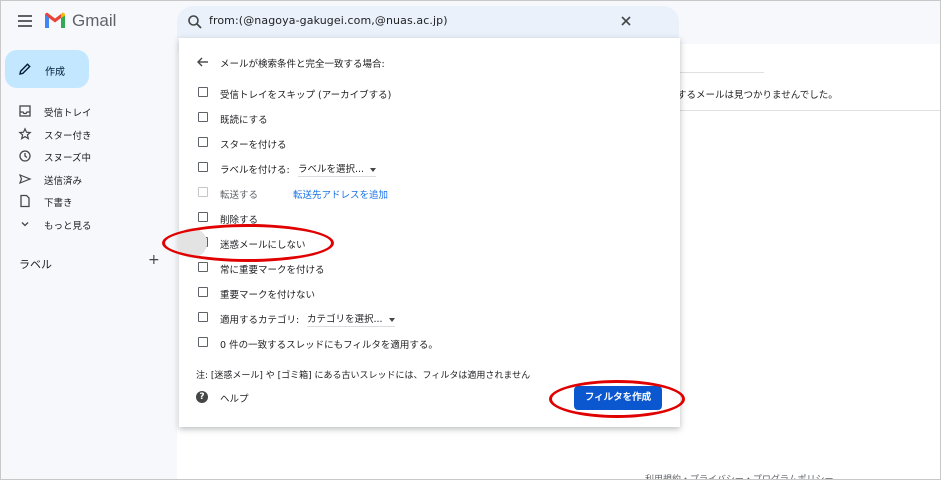  I want to click on compose-label: 作成, so click(55, 72).